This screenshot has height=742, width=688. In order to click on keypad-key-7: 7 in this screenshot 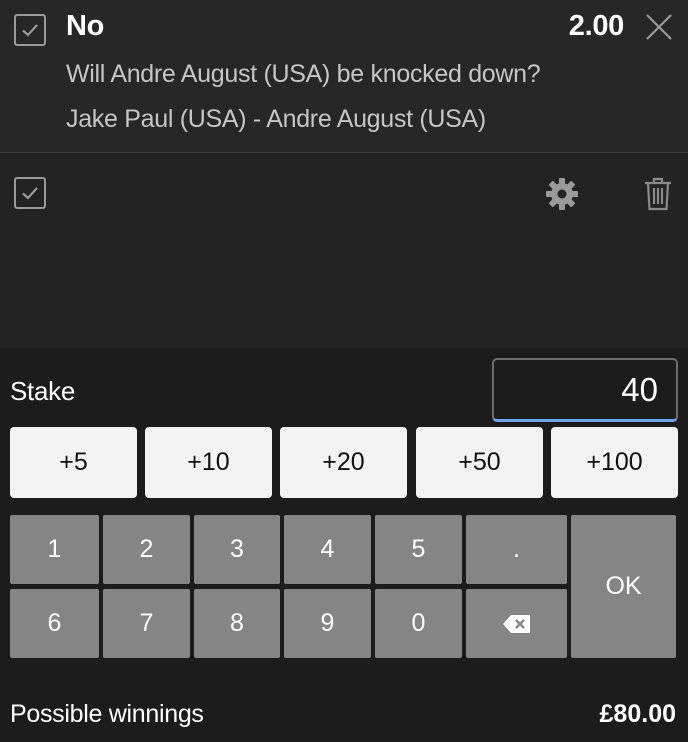, I will do `click(146, 623)`.